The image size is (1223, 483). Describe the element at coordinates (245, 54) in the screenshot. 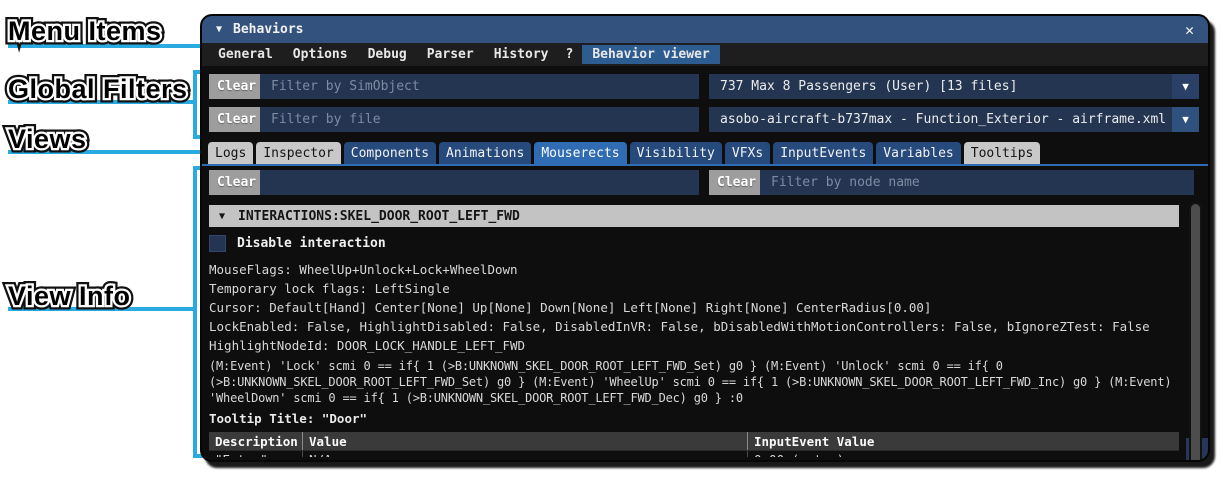

I see `menu-item-general: General` at that location.